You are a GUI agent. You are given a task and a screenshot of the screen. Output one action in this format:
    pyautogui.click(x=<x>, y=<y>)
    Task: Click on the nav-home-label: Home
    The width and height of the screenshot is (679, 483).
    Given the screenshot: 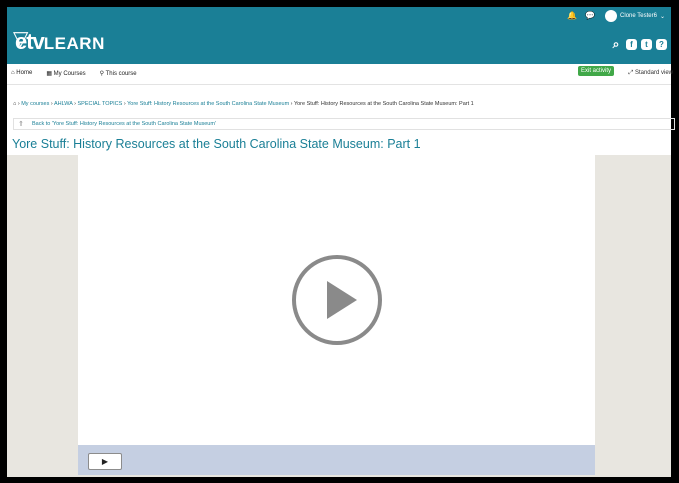 What is the action you would take?
    pyautogui.click(x=24, y=73)
    